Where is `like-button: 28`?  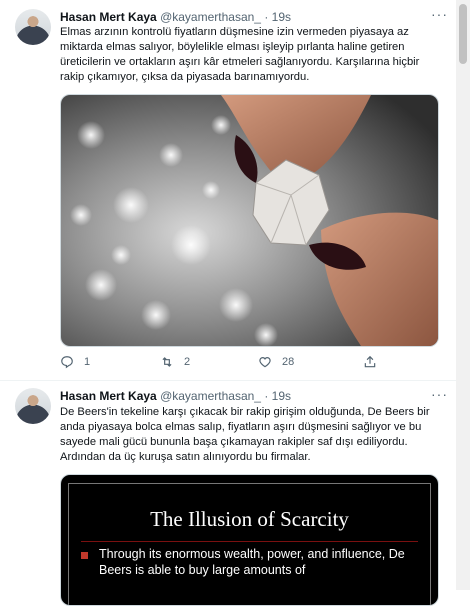 like-button: 28 is located at coordinates (276, 362).